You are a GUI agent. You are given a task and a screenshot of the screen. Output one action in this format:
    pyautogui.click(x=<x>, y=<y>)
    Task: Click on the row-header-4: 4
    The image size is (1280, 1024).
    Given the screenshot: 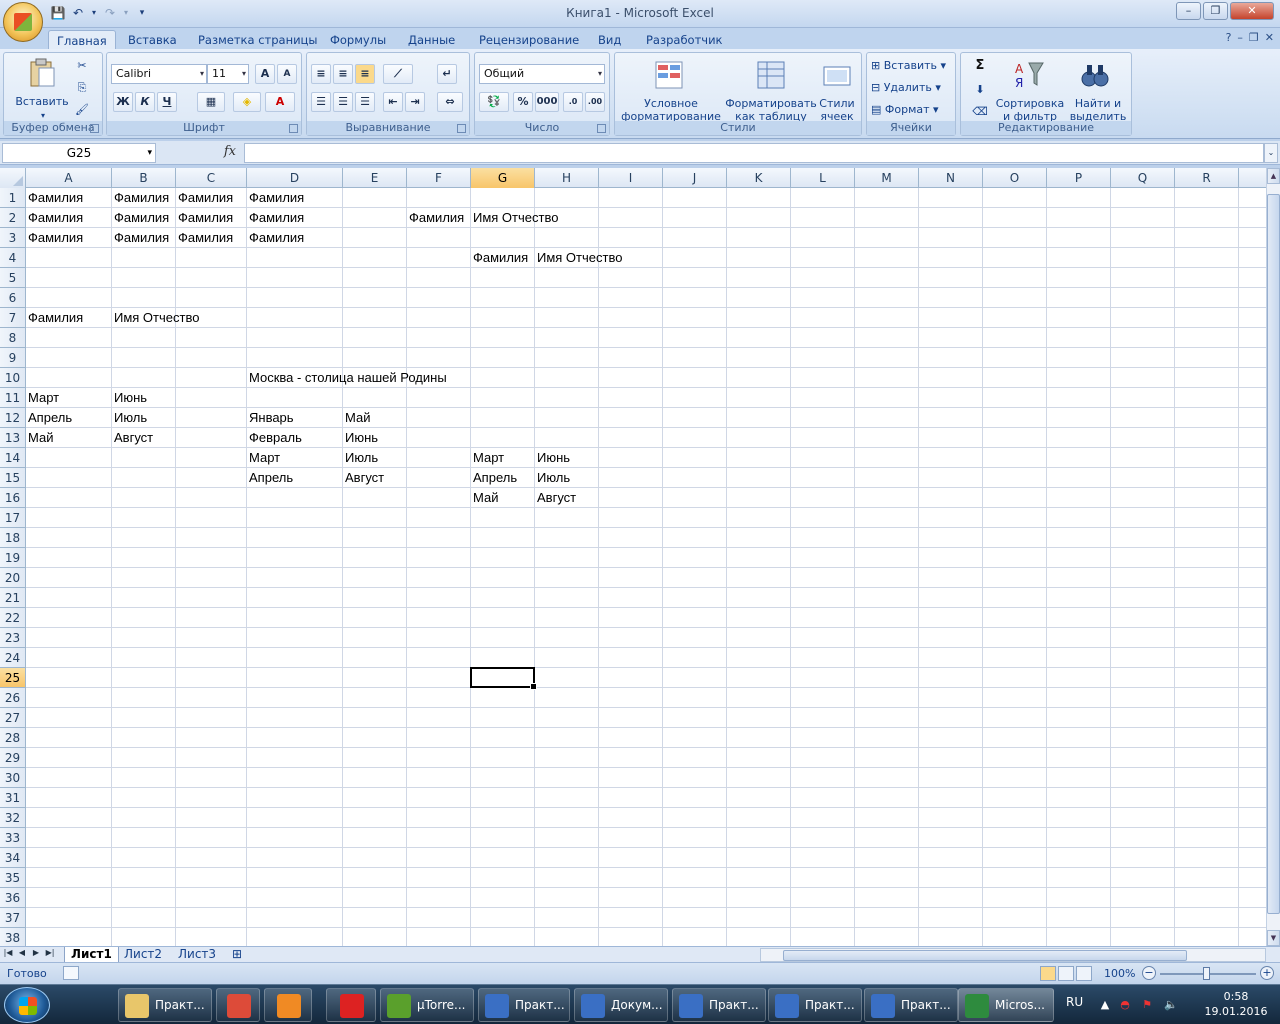 What is the action you would take?
    pyautogui.click(x=13, y=258)
    